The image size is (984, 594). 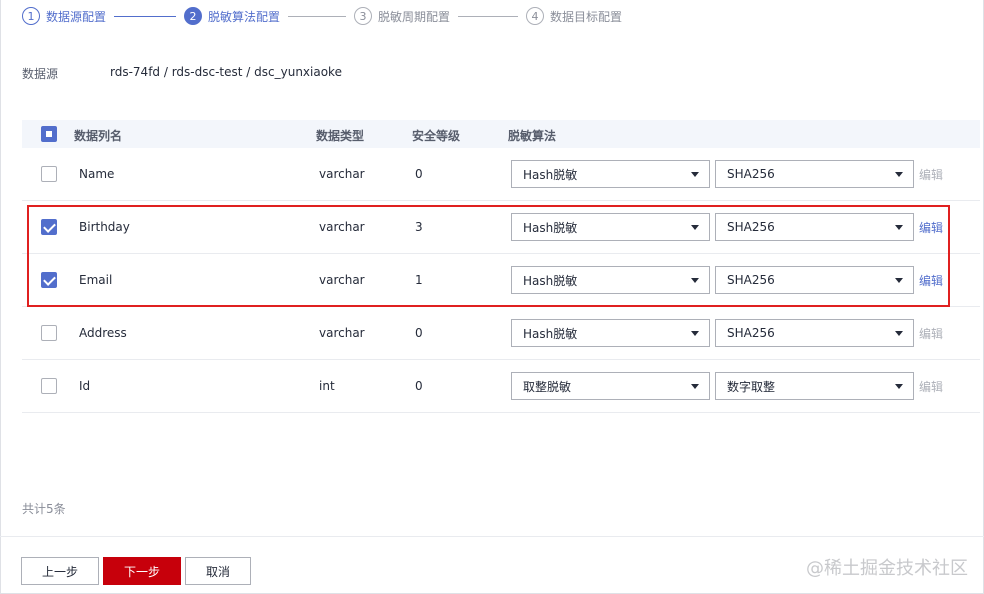 What do you see at coordinates (98, 136) in the screenshot?
I see `header-column-name: 数据列名` at bounding box center [98, 136].